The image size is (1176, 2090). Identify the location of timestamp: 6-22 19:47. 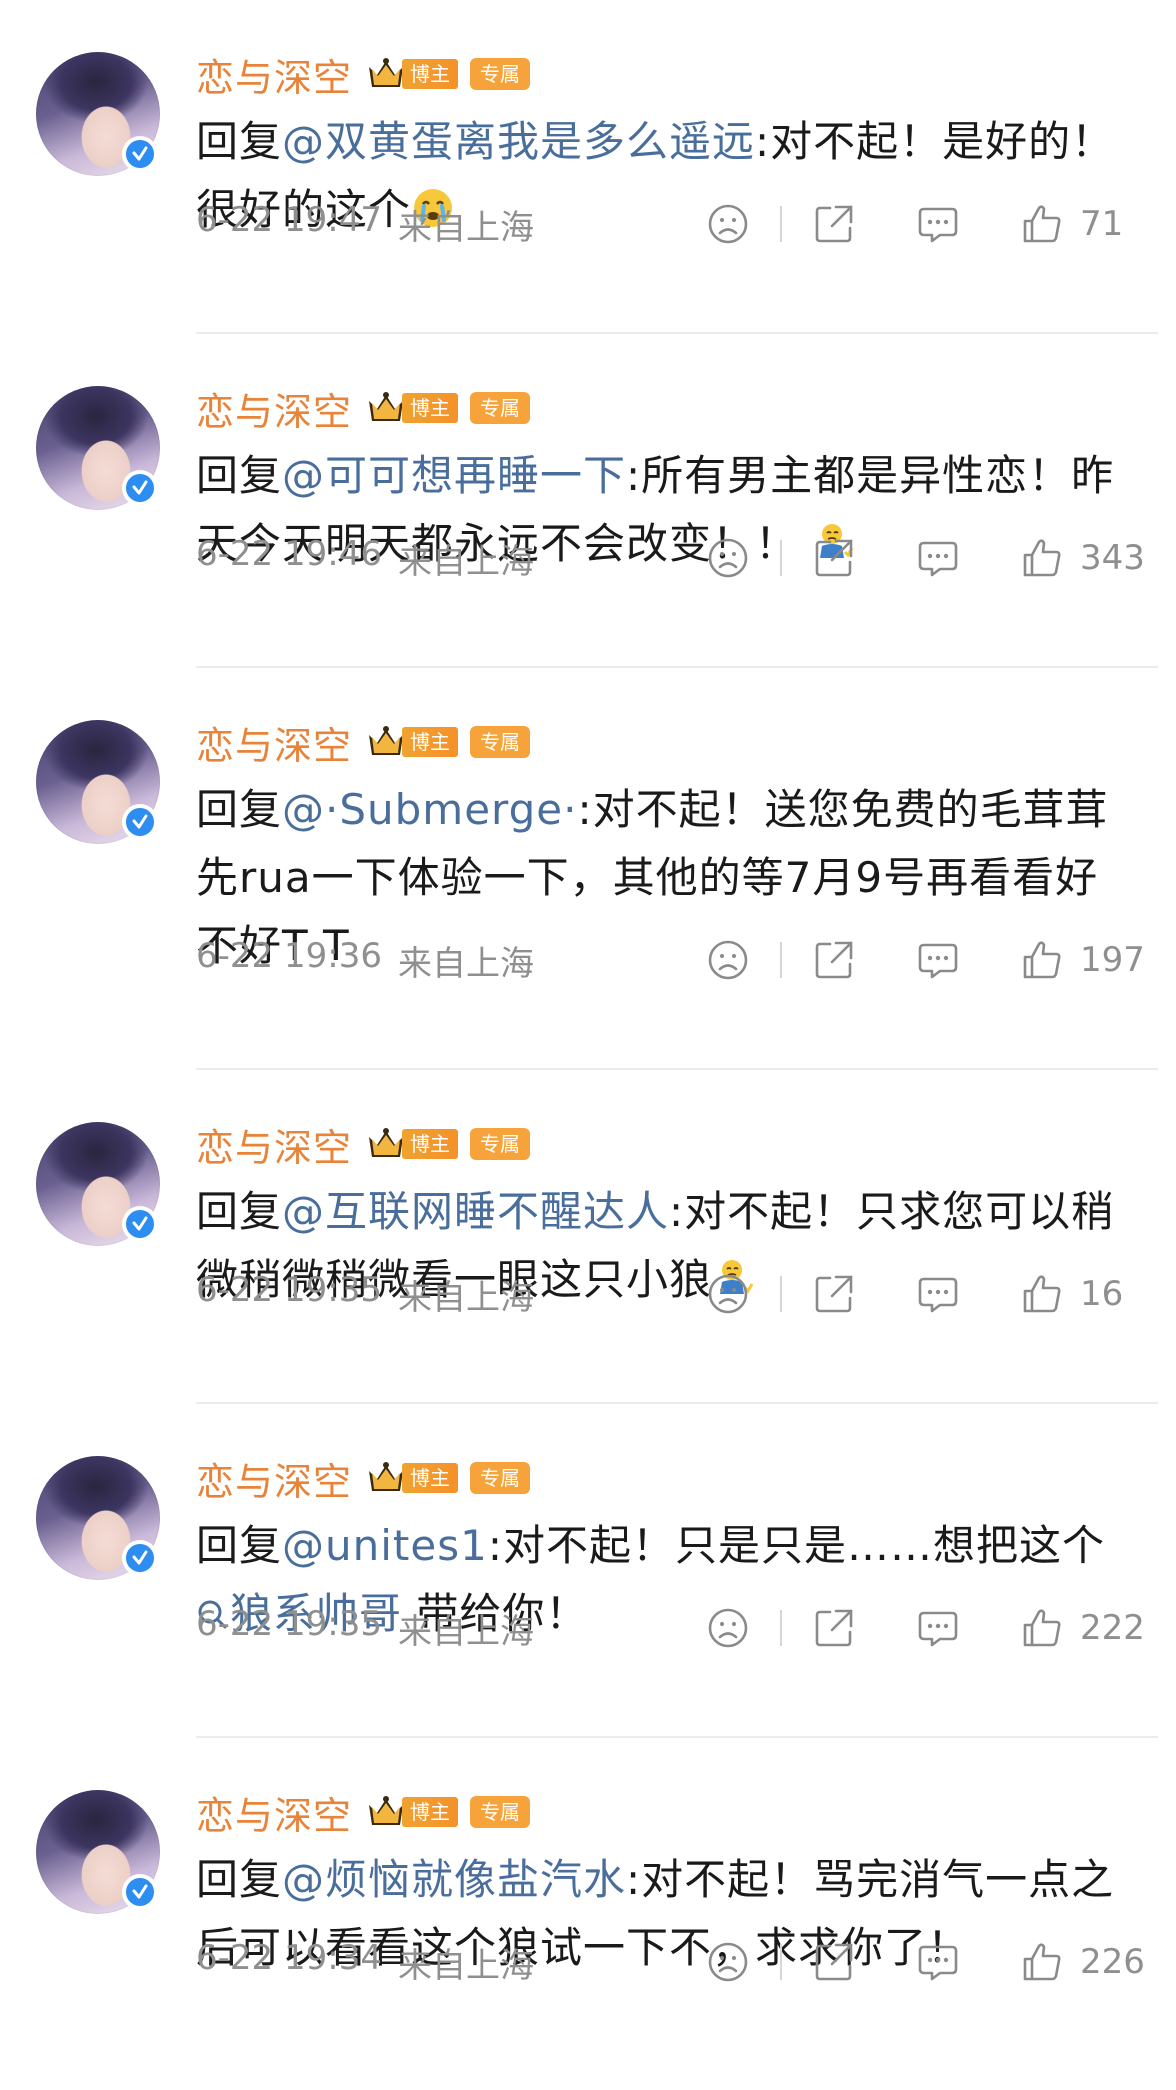
(289, 219).